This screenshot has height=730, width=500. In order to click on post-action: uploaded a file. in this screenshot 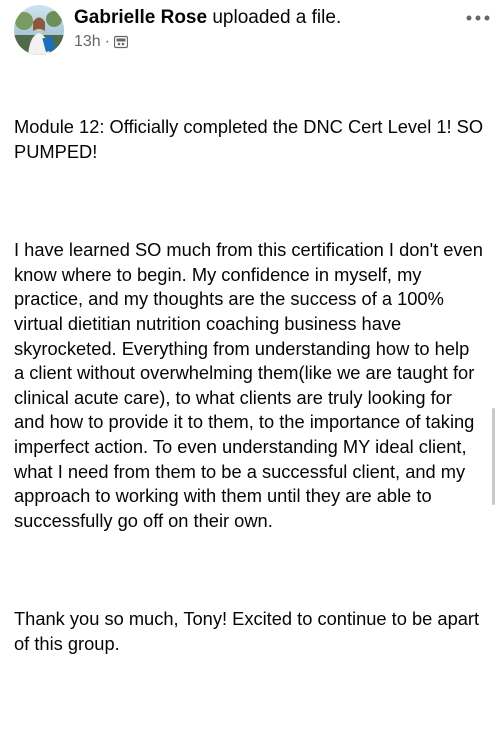, I will do `click(277, 17)`.